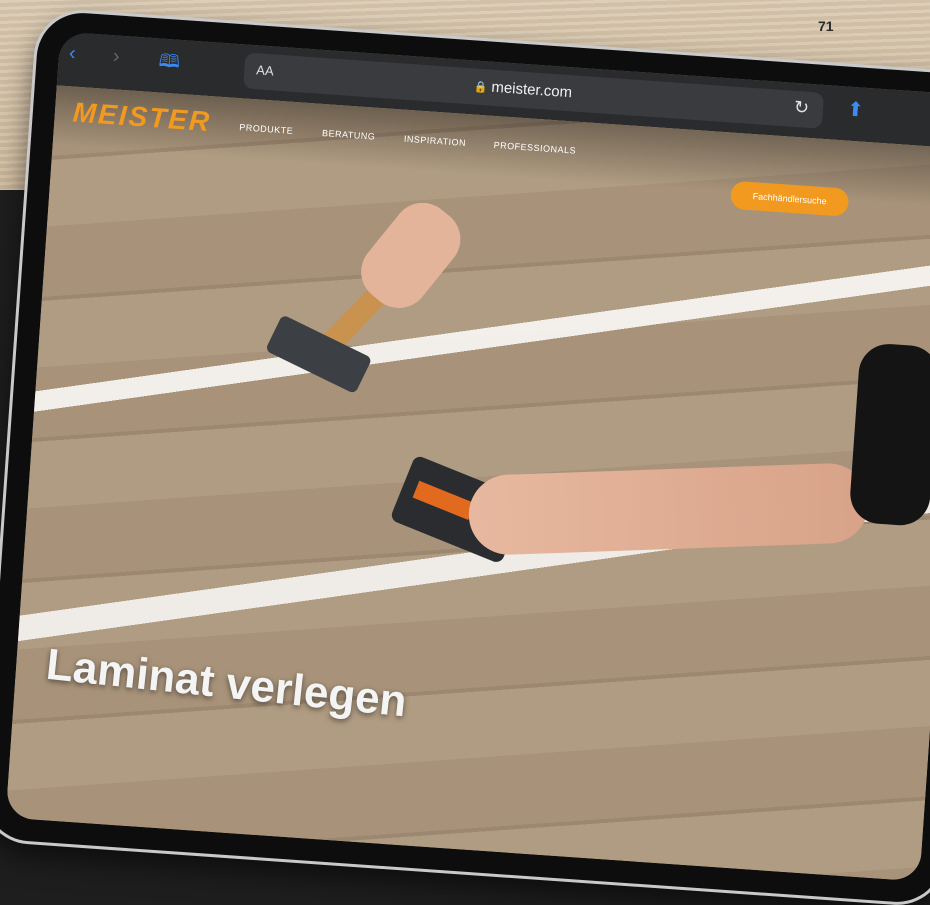 Image resolution: width=930 pixels, height=905 pixels. What do you see at coordinates (531, 90) in the screenshot?
I see `url-text: meister.com` at bounding box center [531, 90].